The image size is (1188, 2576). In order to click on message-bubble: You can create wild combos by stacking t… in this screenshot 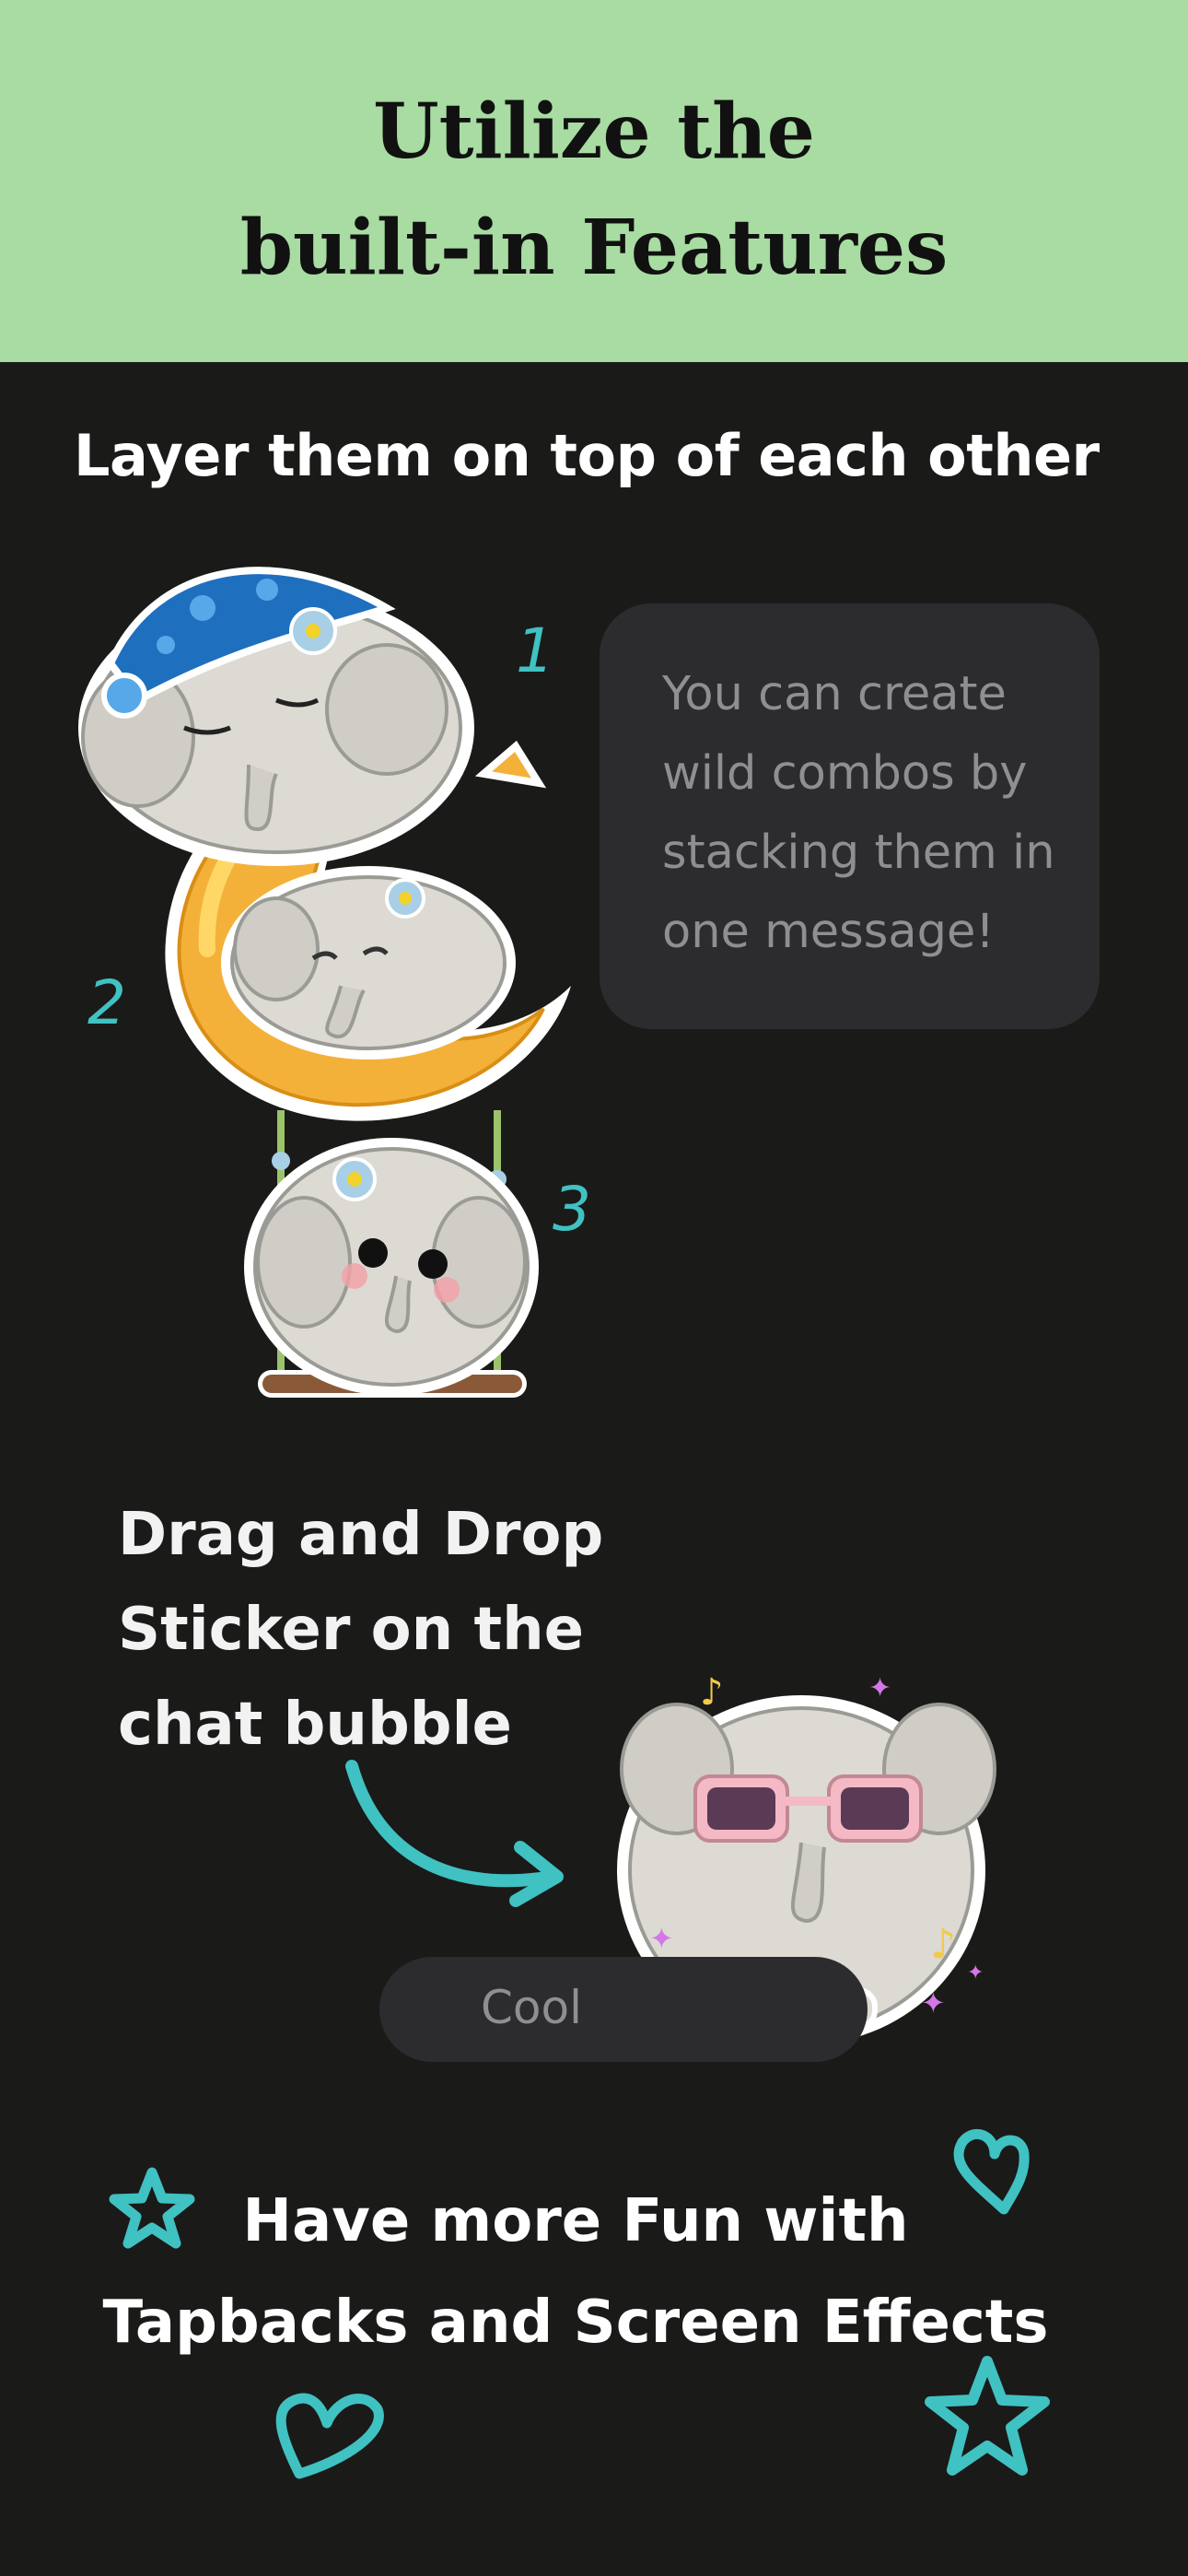, I will do `click(850, 816)`.